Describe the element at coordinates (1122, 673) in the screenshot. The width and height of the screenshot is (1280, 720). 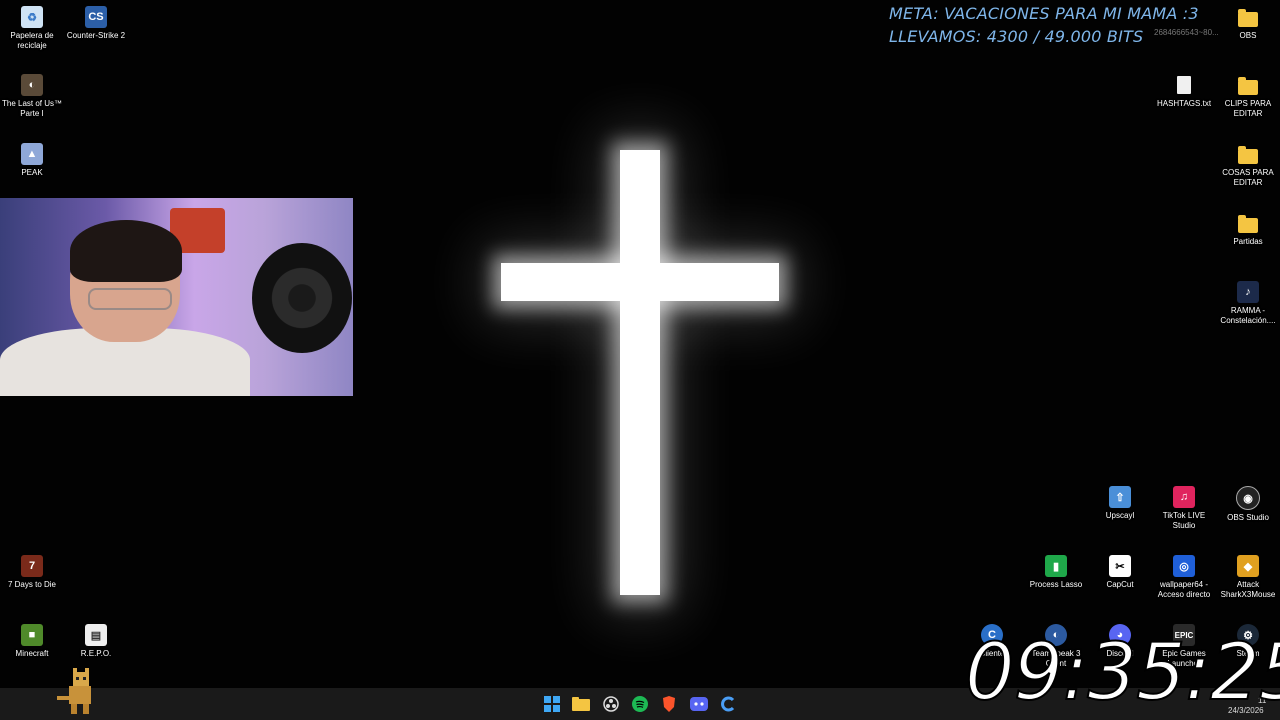
I see `stream-clock-overlay: 09:35:25` at that location.